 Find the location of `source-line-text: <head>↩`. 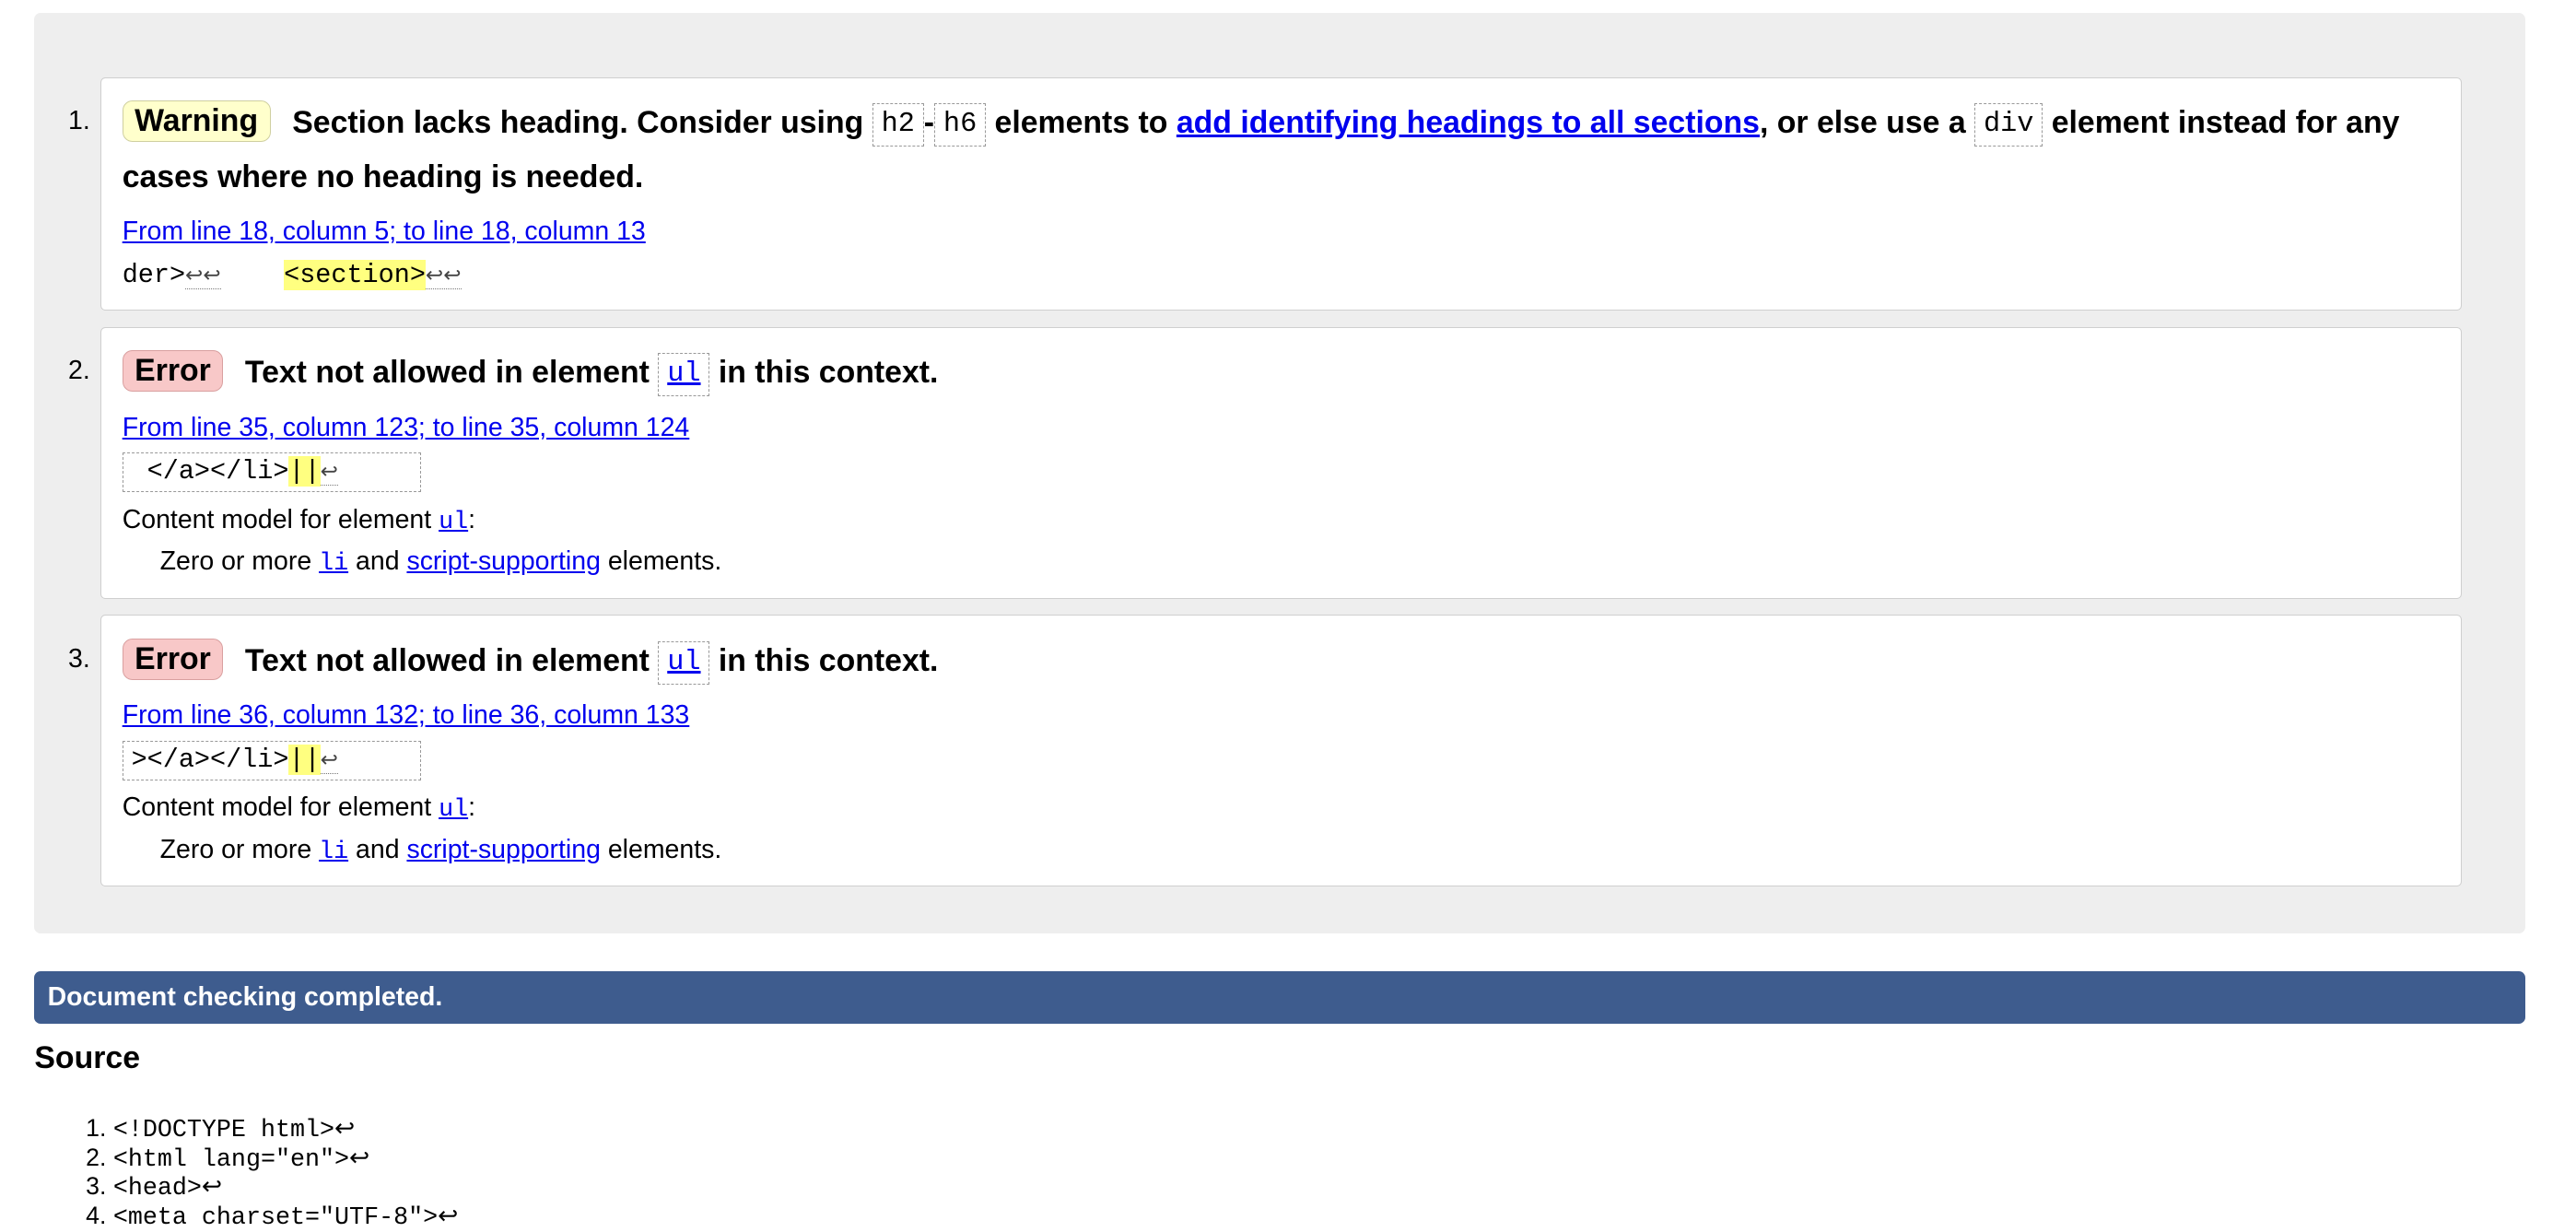

source-line-text: <head>↩ is located at coordinates (167, 1189).